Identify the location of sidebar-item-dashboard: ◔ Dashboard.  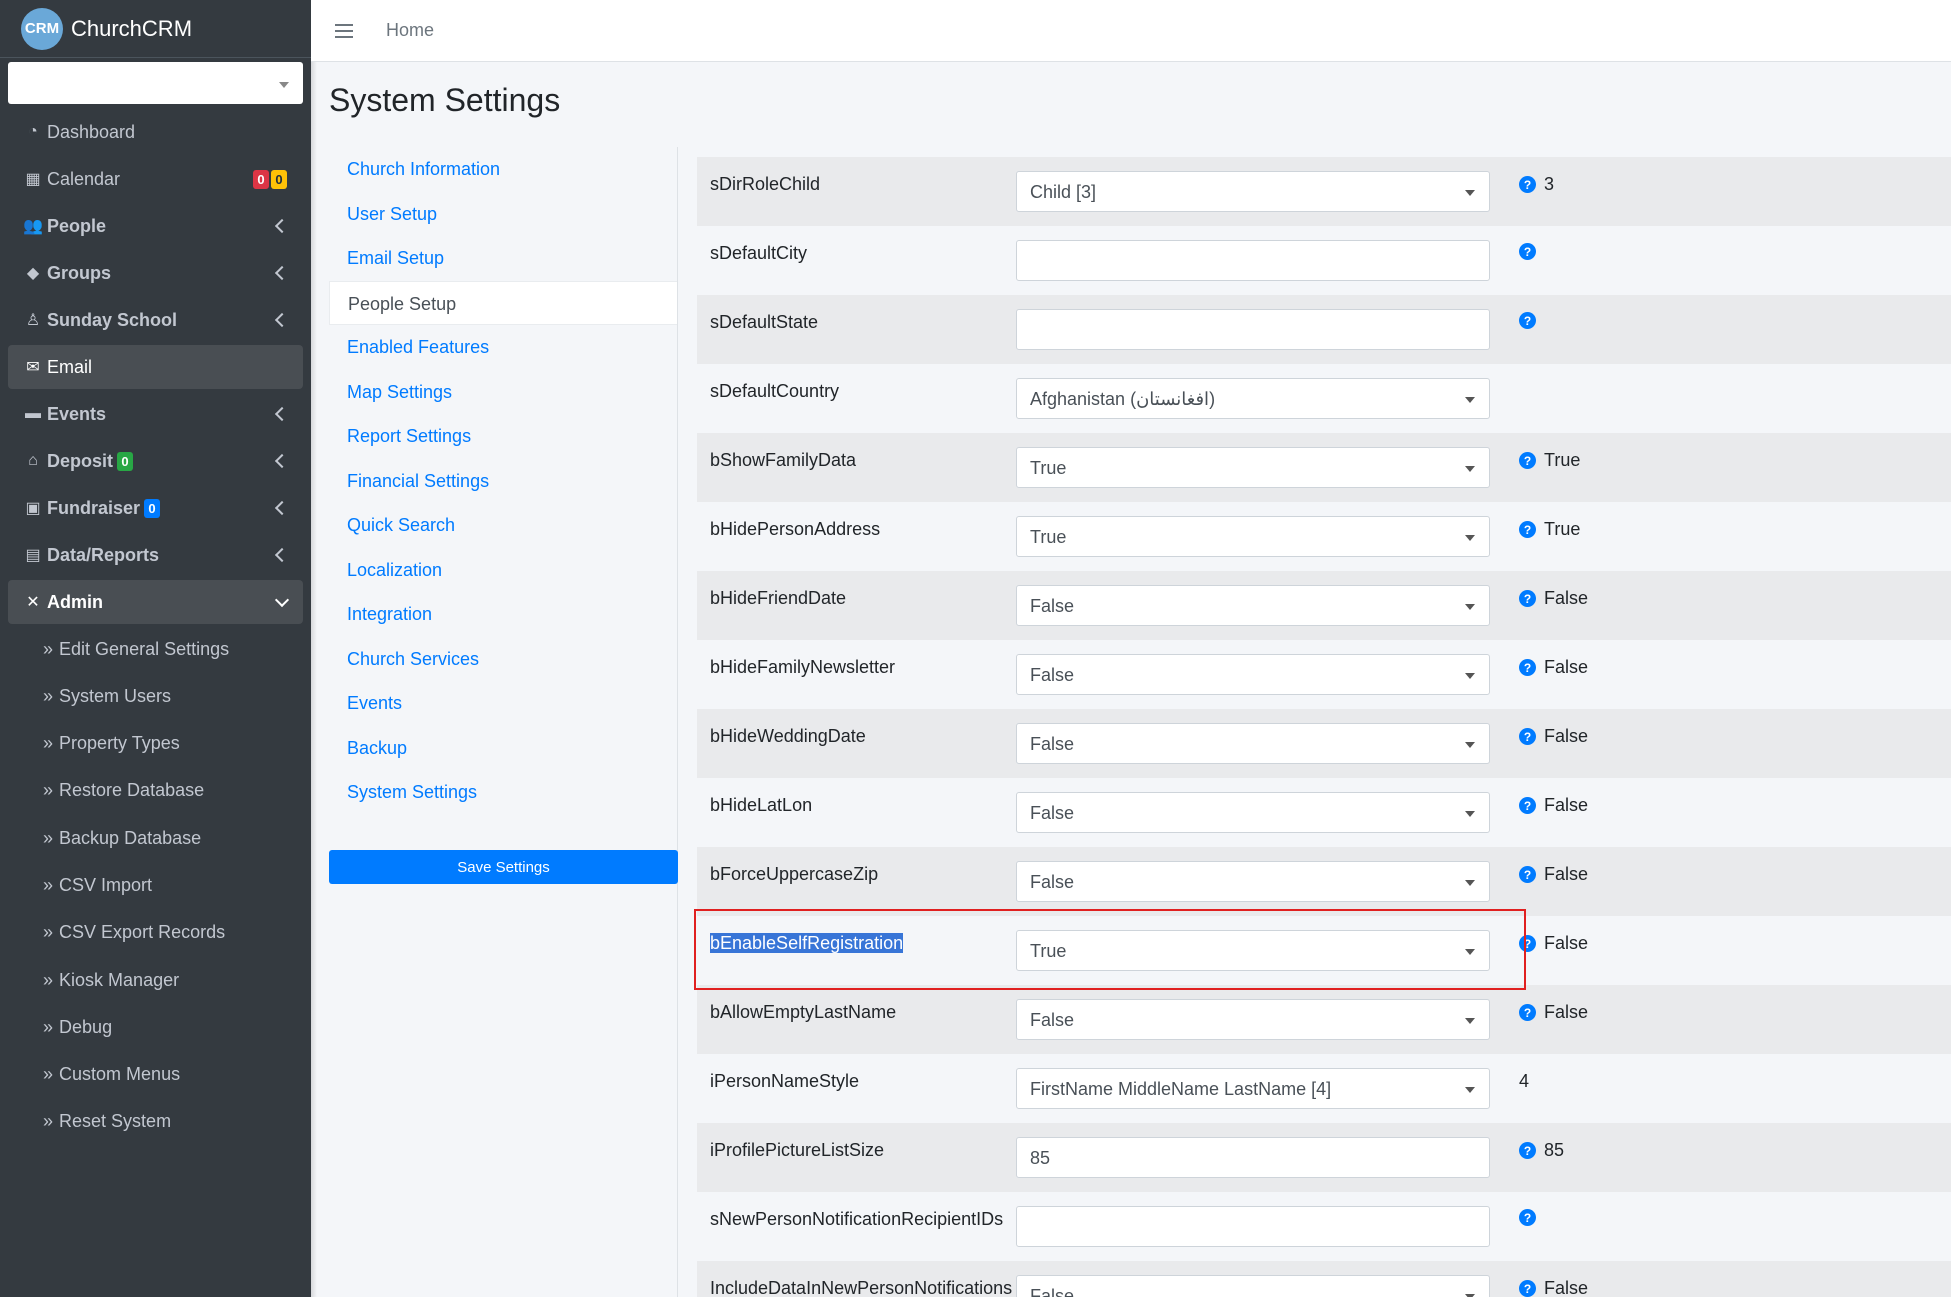
(155, 132).